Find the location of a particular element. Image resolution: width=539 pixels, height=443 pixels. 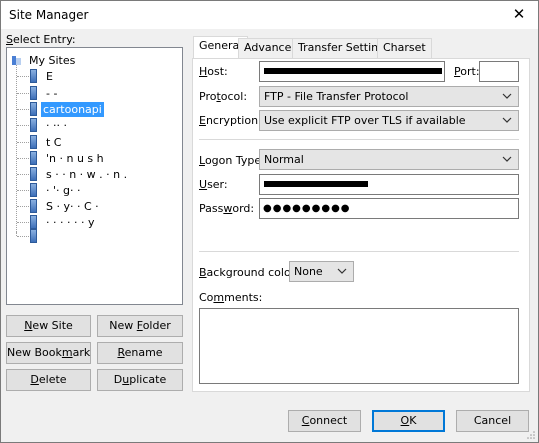

tree-item-label: - - is located at coordinates (52, 93).